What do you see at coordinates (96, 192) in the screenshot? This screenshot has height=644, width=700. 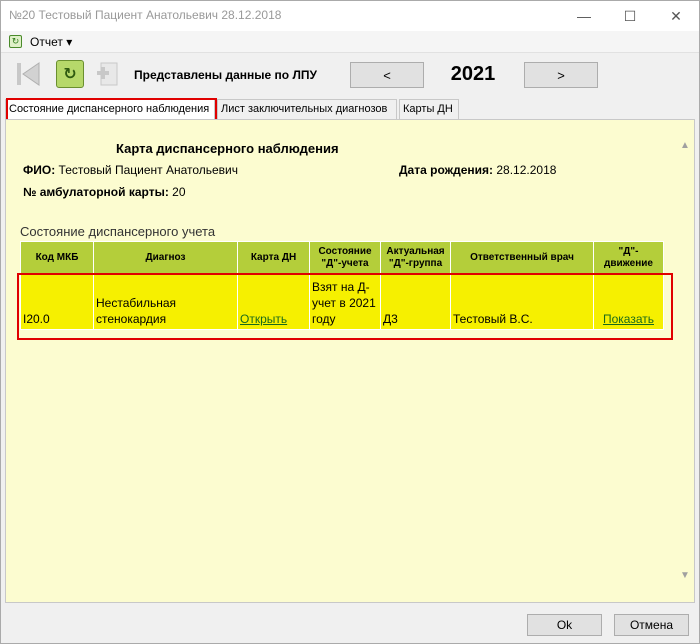 I see `card-number-label: № амбулаторной карты:` at bounding box center [96, 192].